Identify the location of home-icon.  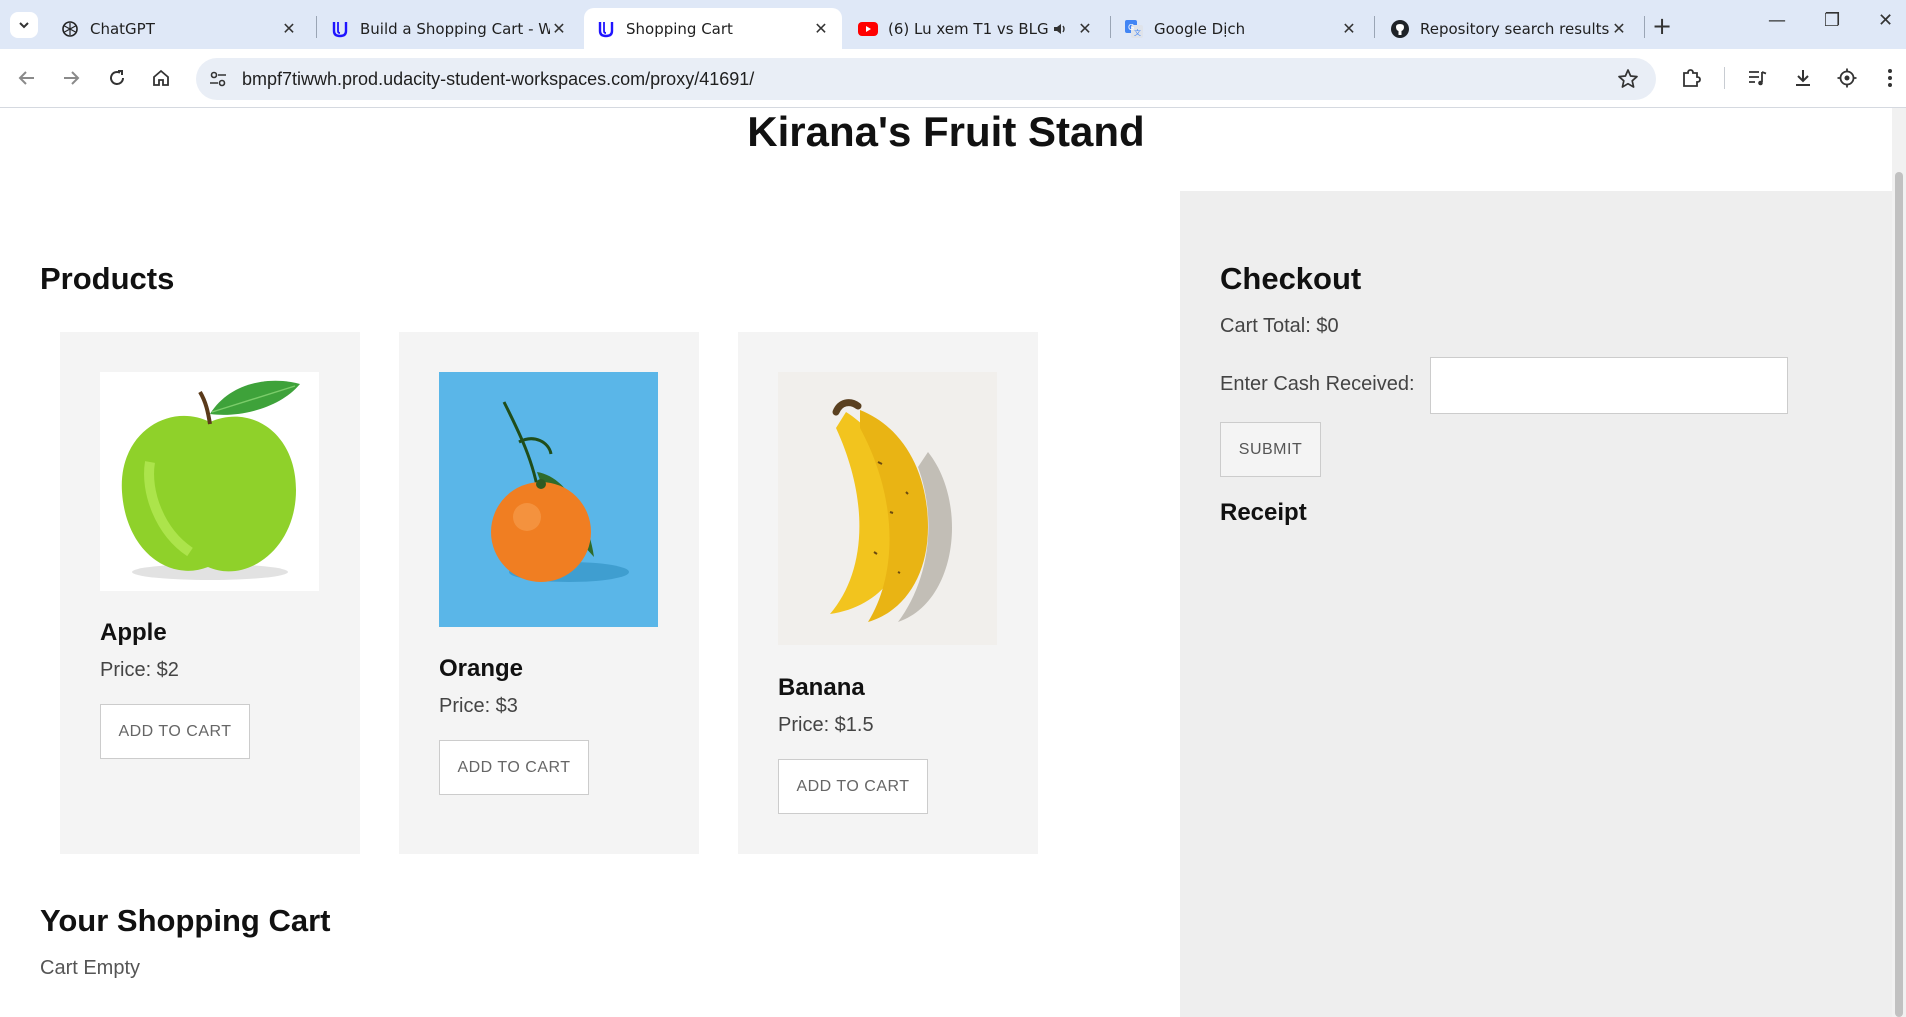
(161, 77).